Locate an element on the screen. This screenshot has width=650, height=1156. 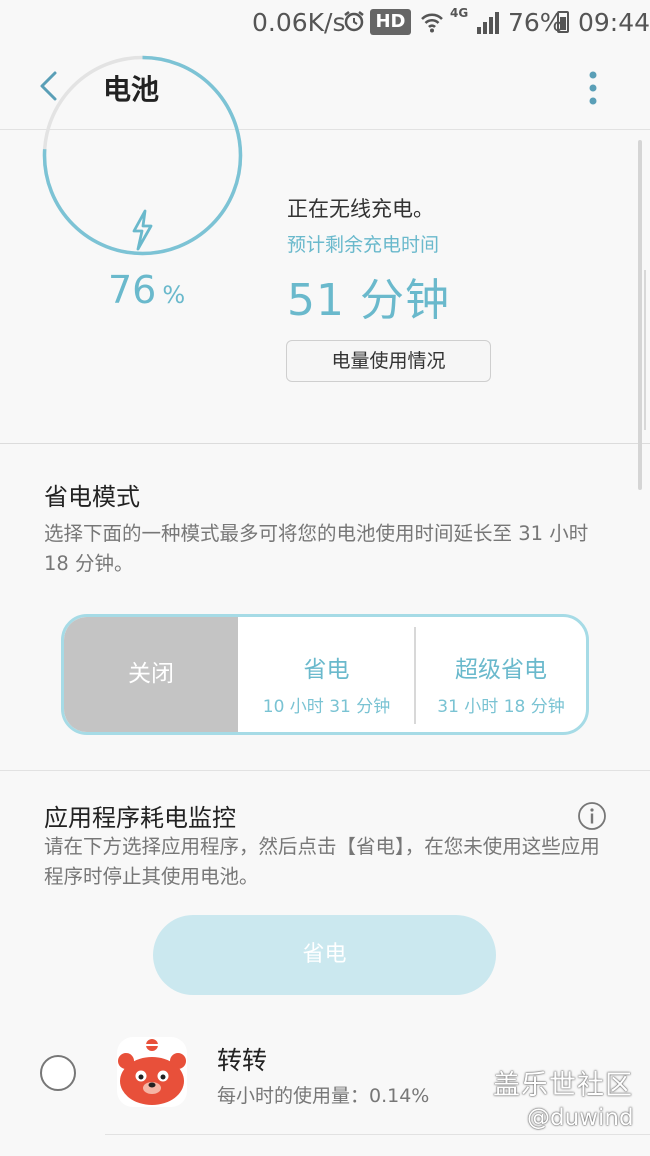
battery-percent-display: 76% is located at coordinates (146, 290).